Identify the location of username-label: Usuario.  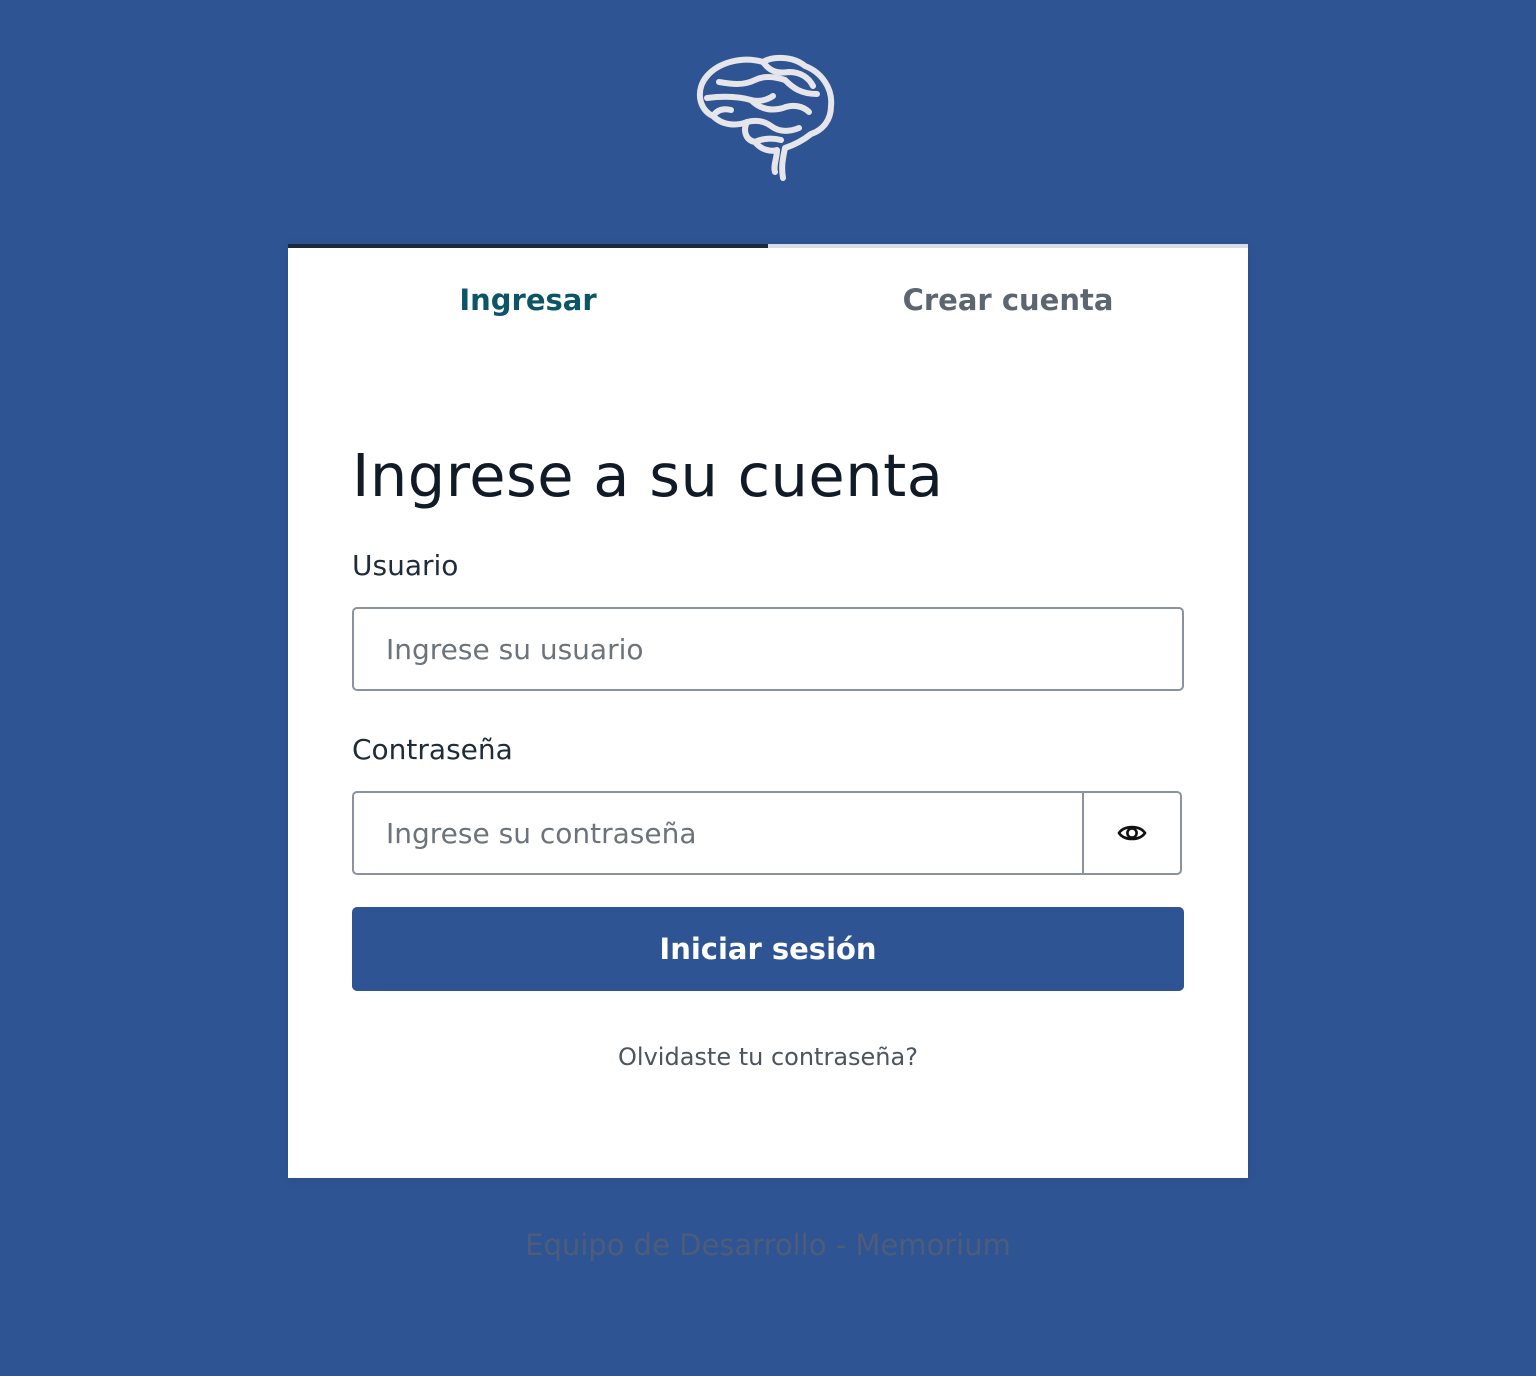
(405, 565).